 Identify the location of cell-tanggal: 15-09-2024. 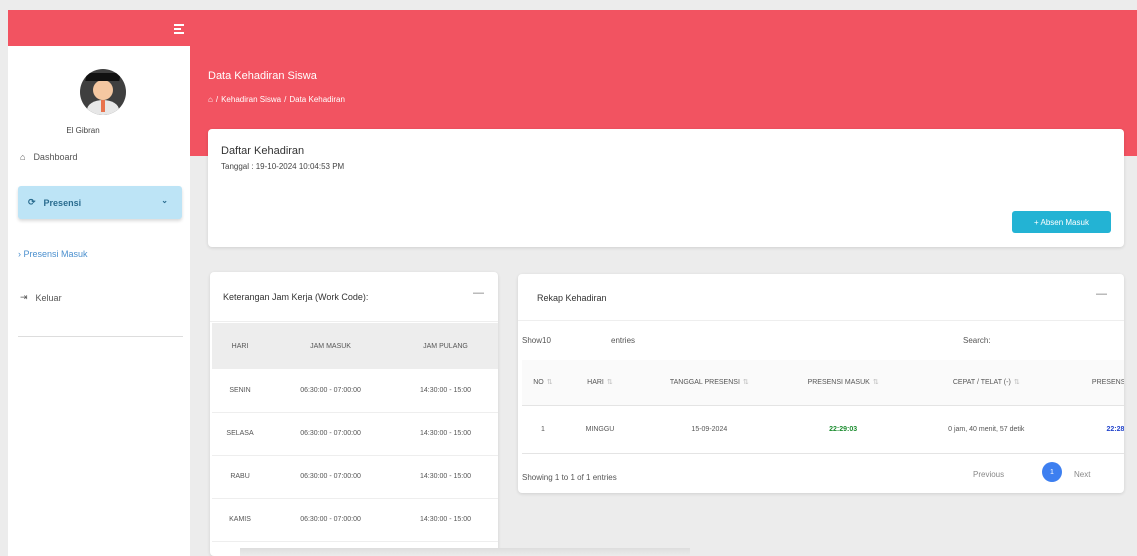
(709, 429).